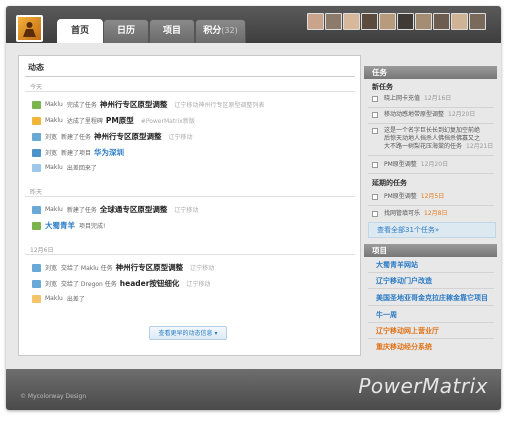 The image size is (510, 422). Describe the element at coordinates (80, 31) in the screenshot. I see `tab-home: 首页` at that location.